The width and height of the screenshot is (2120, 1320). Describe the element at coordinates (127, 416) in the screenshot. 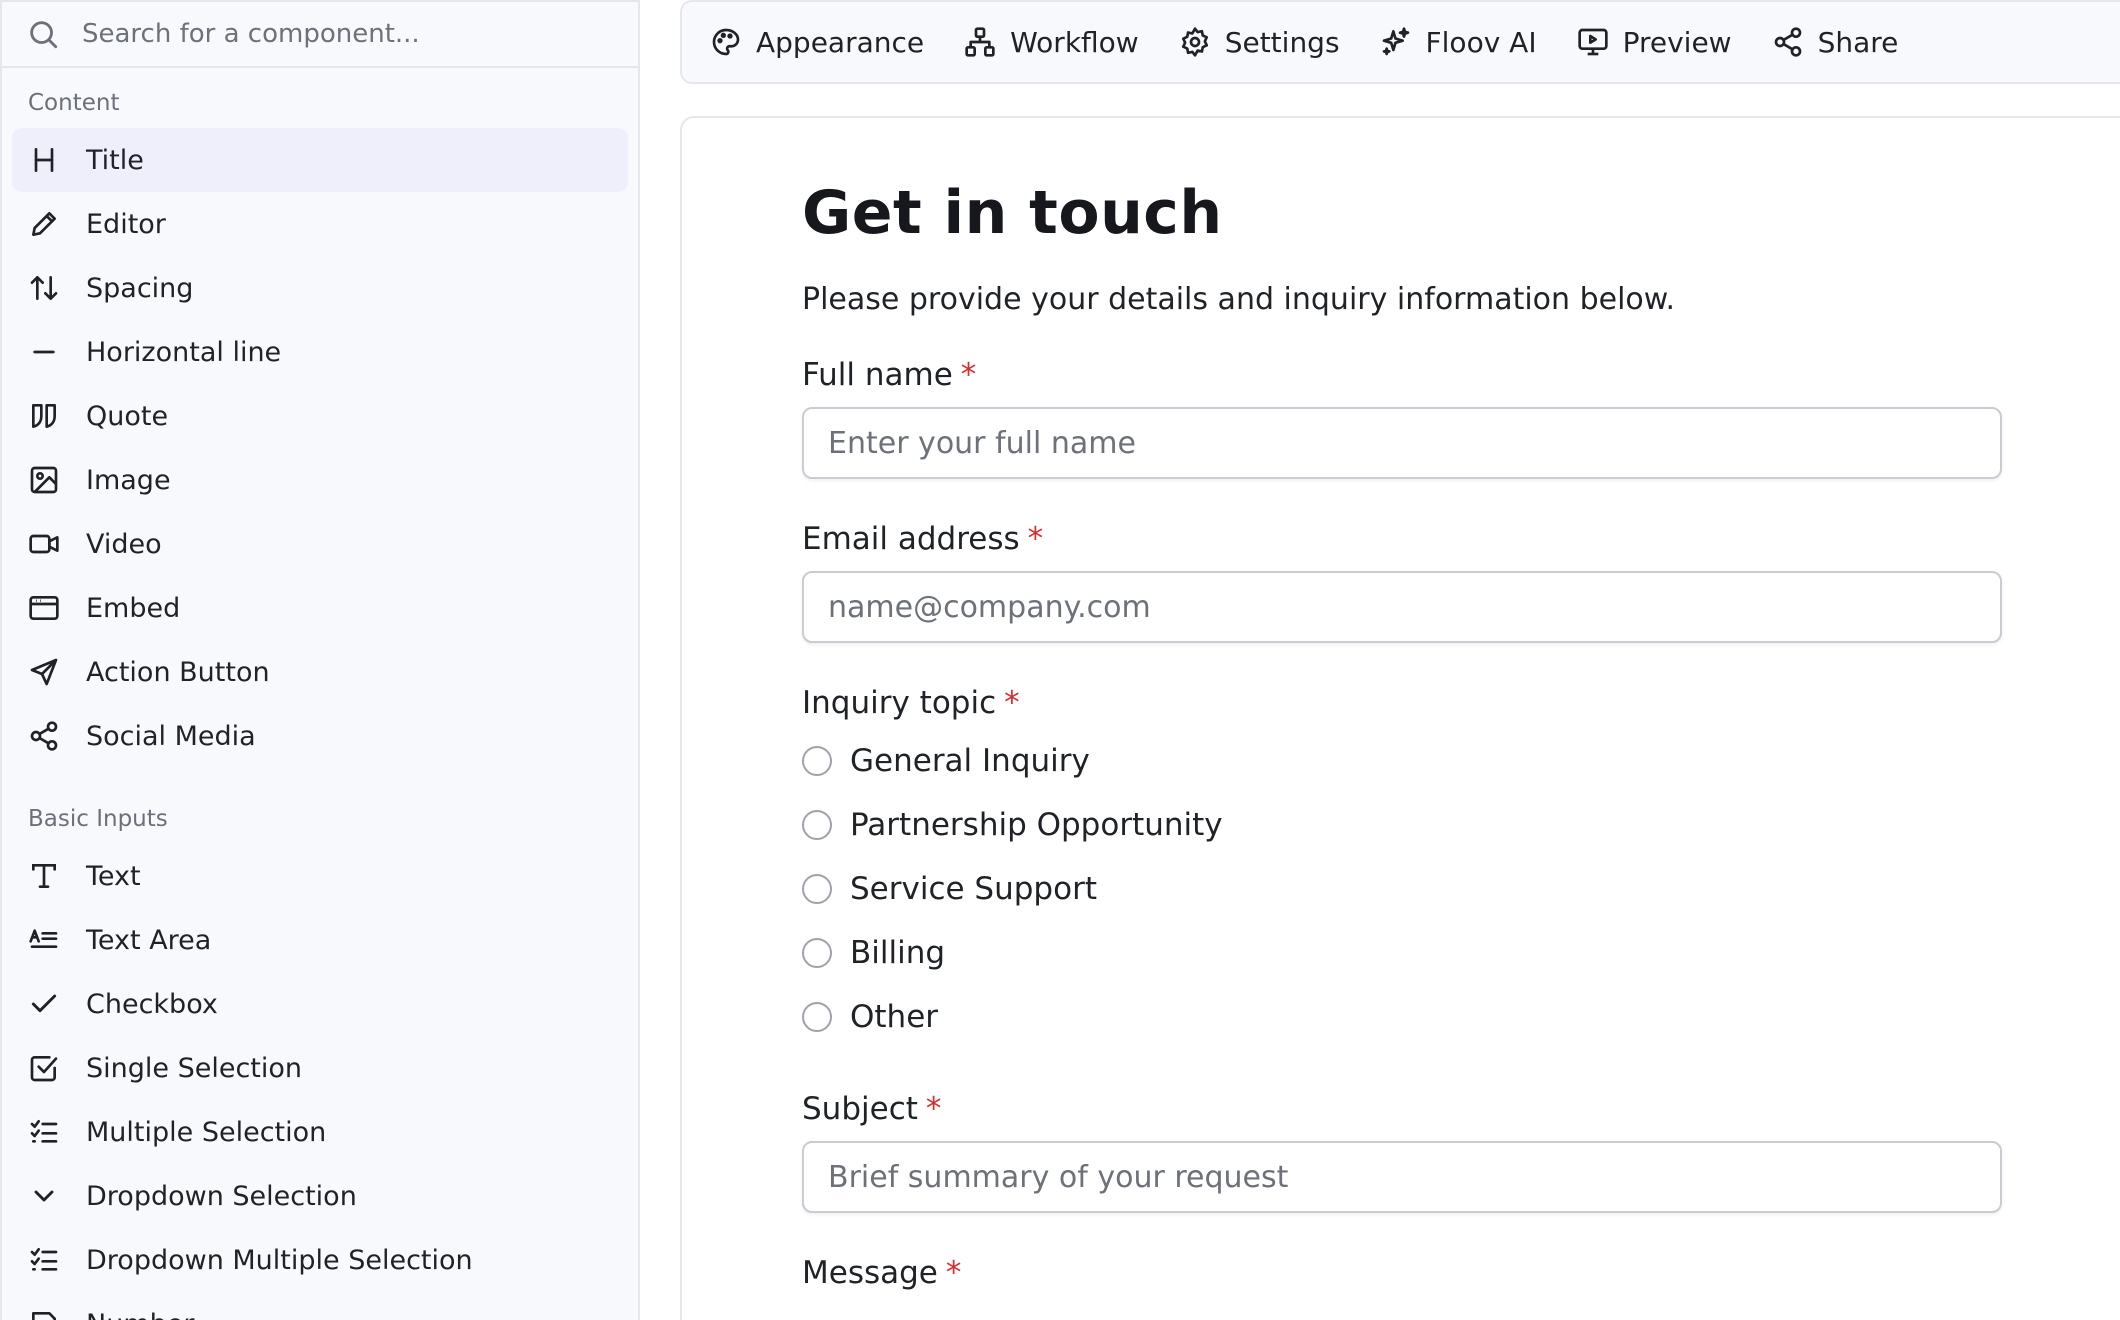

I see `sidebar-item-label: Quote` at that location.